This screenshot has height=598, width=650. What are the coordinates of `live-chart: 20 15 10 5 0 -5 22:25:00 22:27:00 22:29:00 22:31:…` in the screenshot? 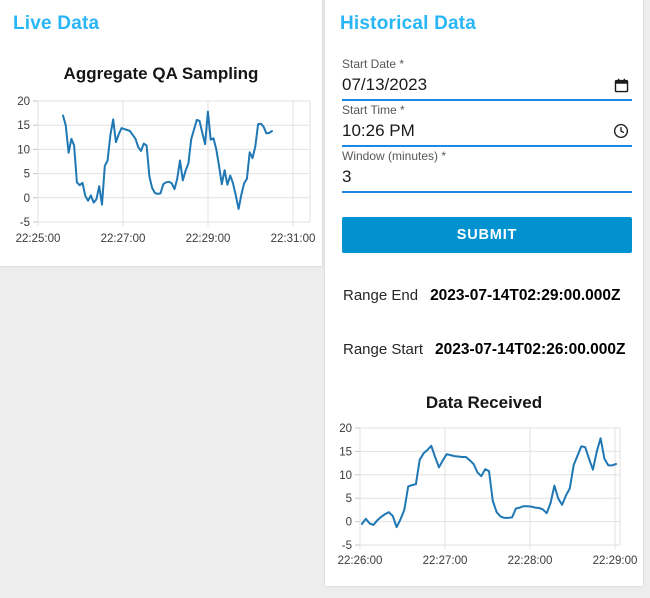 It's located at (165, 170).